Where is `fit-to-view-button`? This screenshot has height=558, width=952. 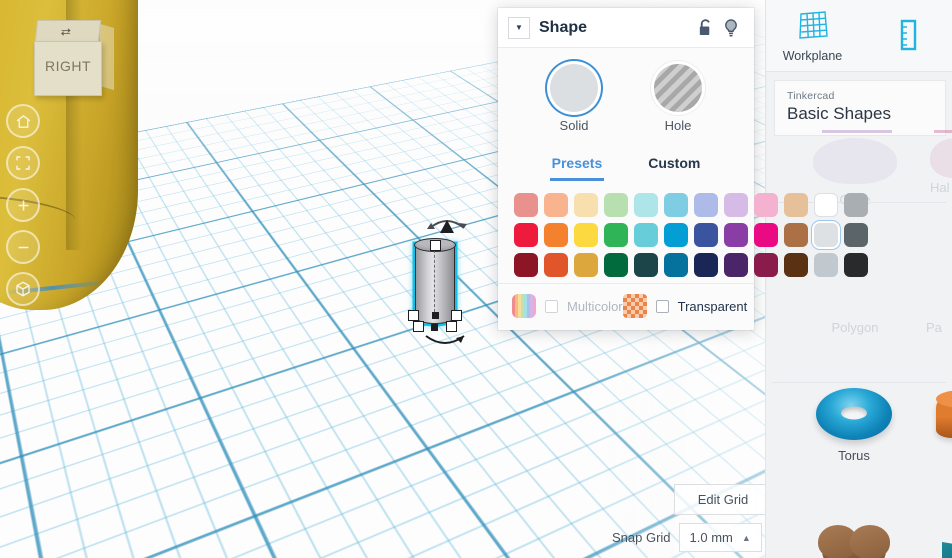
fit-to-view-button is located at coordinates (23, 163).